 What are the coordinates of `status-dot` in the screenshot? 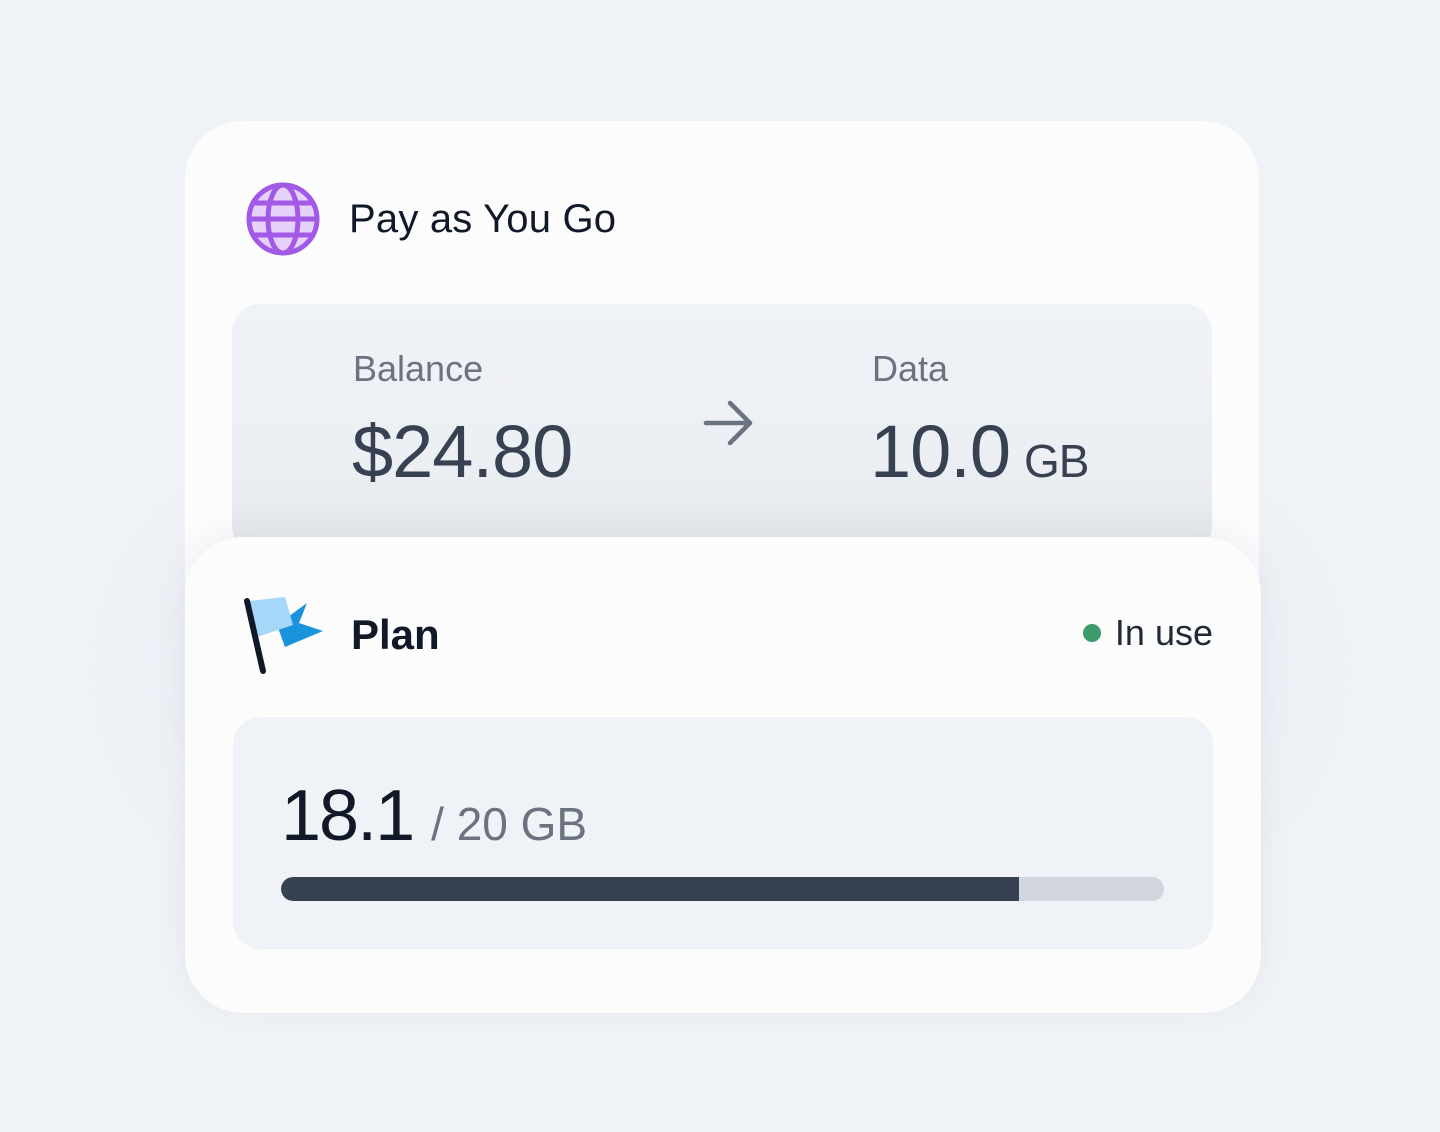 It's located at (1091, 633).